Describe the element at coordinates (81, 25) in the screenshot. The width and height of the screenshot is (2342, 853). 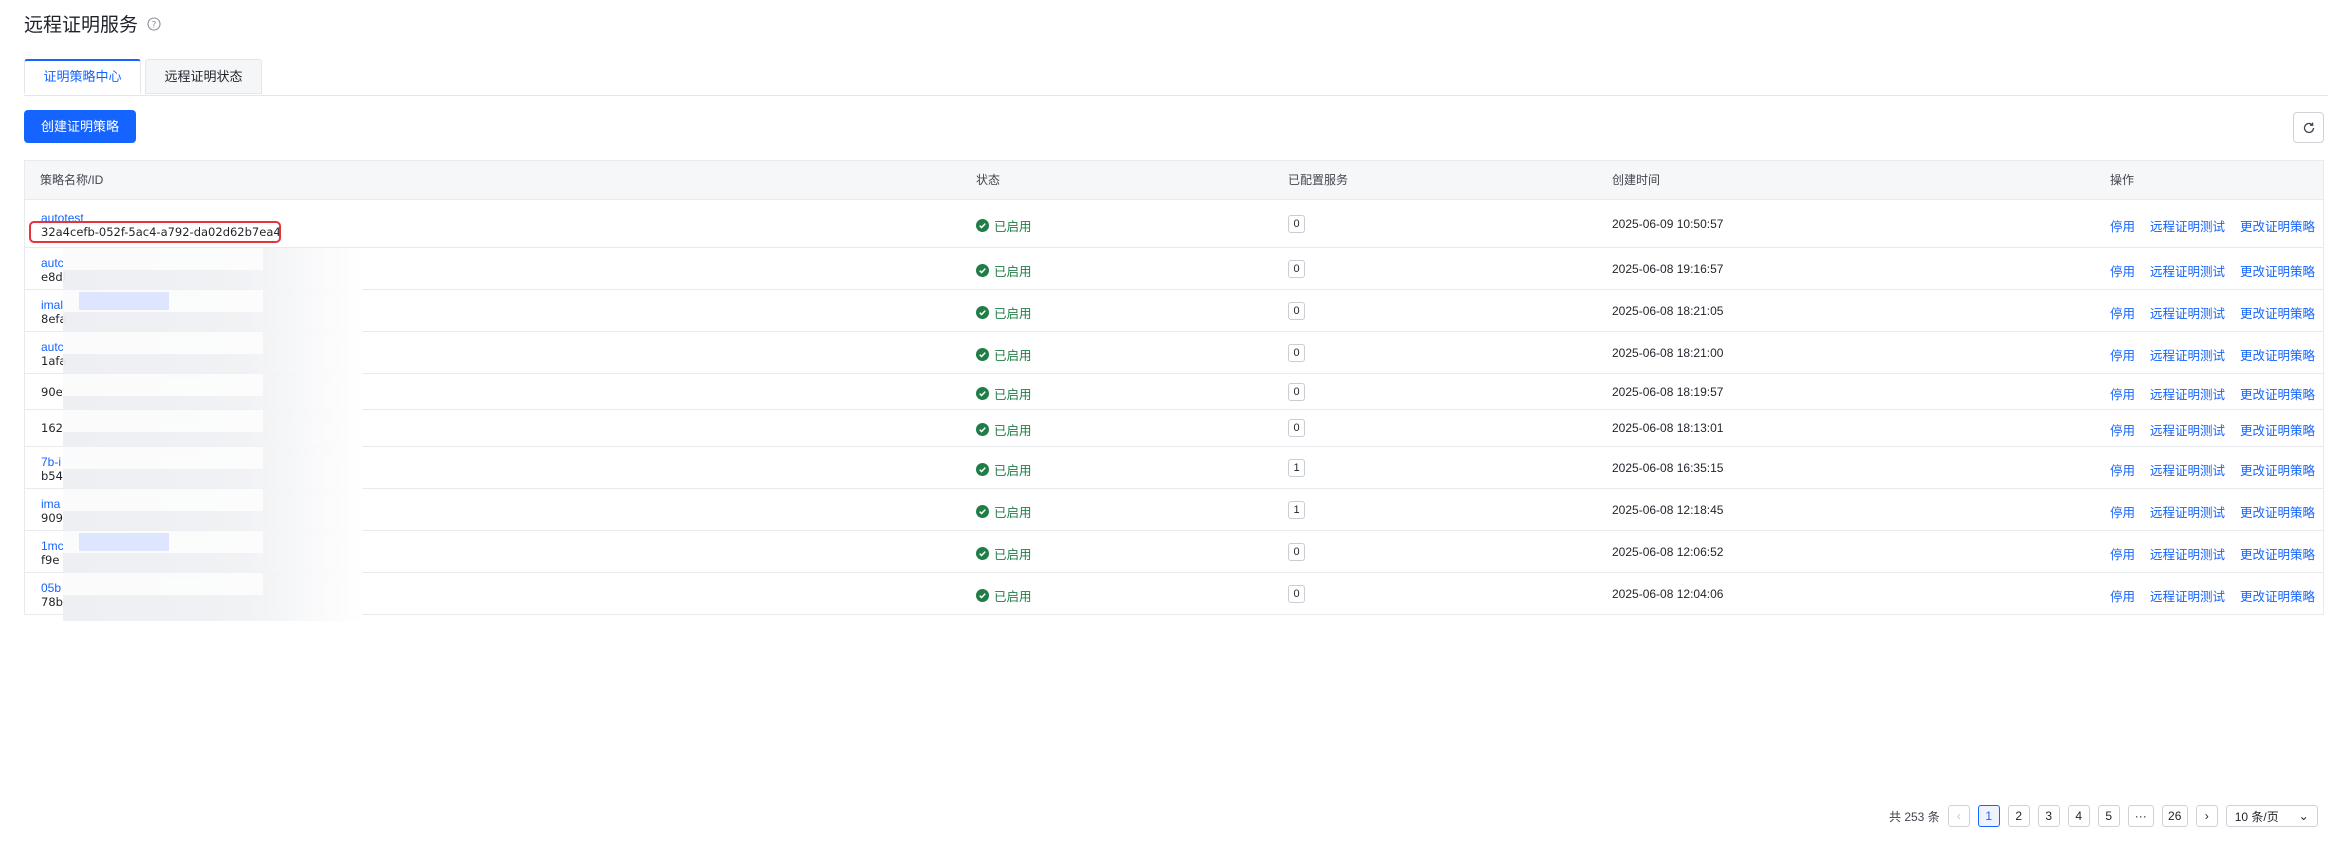
I see `page-title: 远程证明服务` at that location.